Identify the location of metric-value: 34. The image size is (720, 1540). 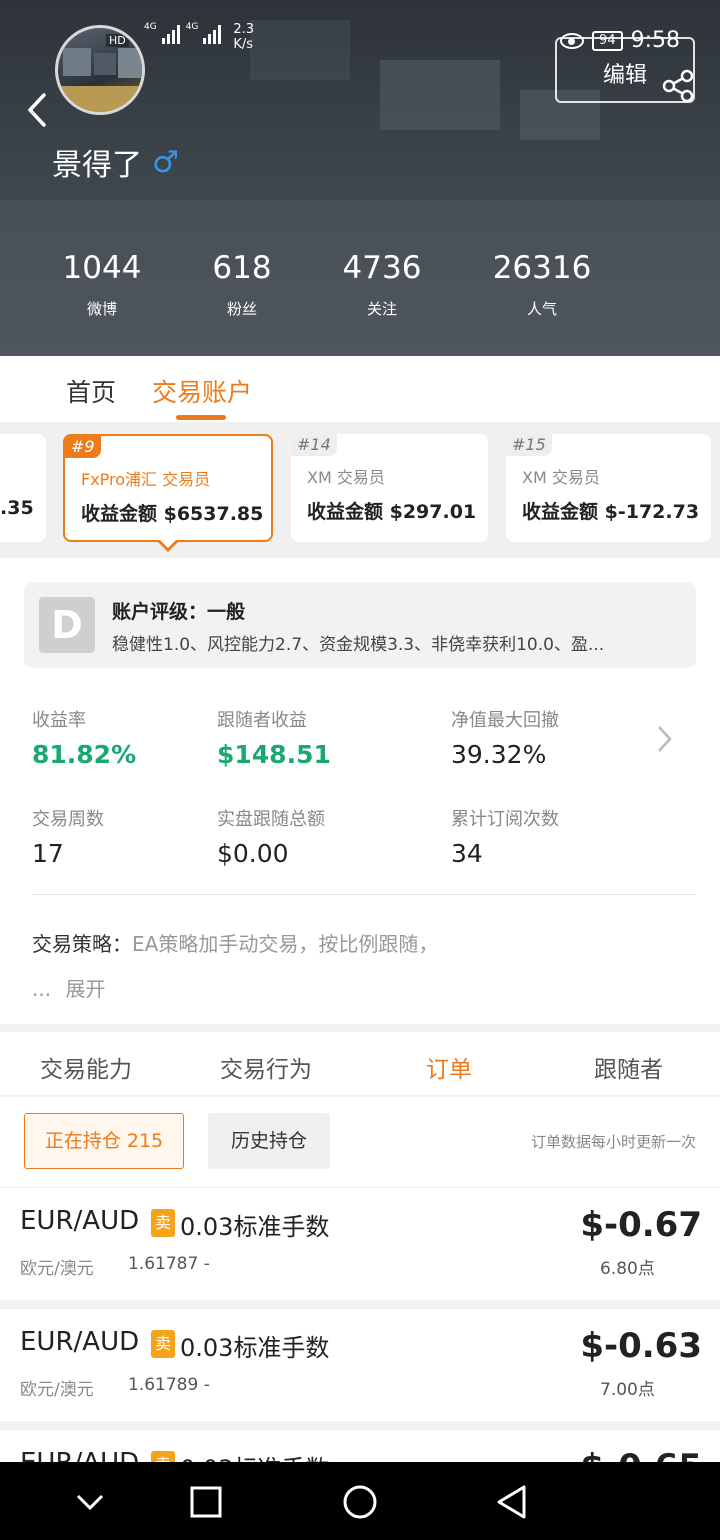
(467, 853).